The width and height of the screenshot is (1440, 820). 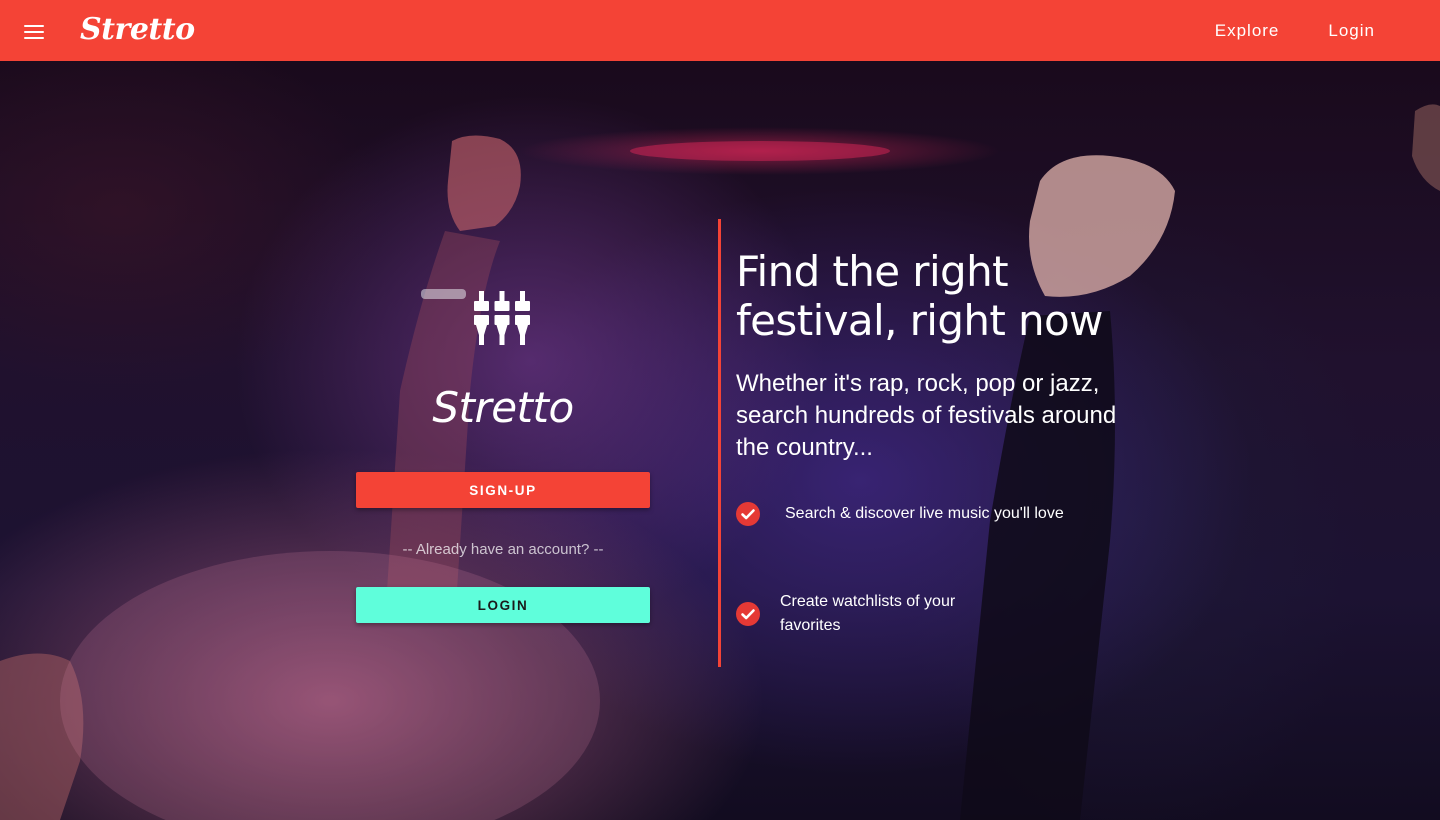 What do you see at coordinates (720, 30) in the screenshot?
I see `top-navbar: Stretto Explore Login` at bounding box center [720, 30].